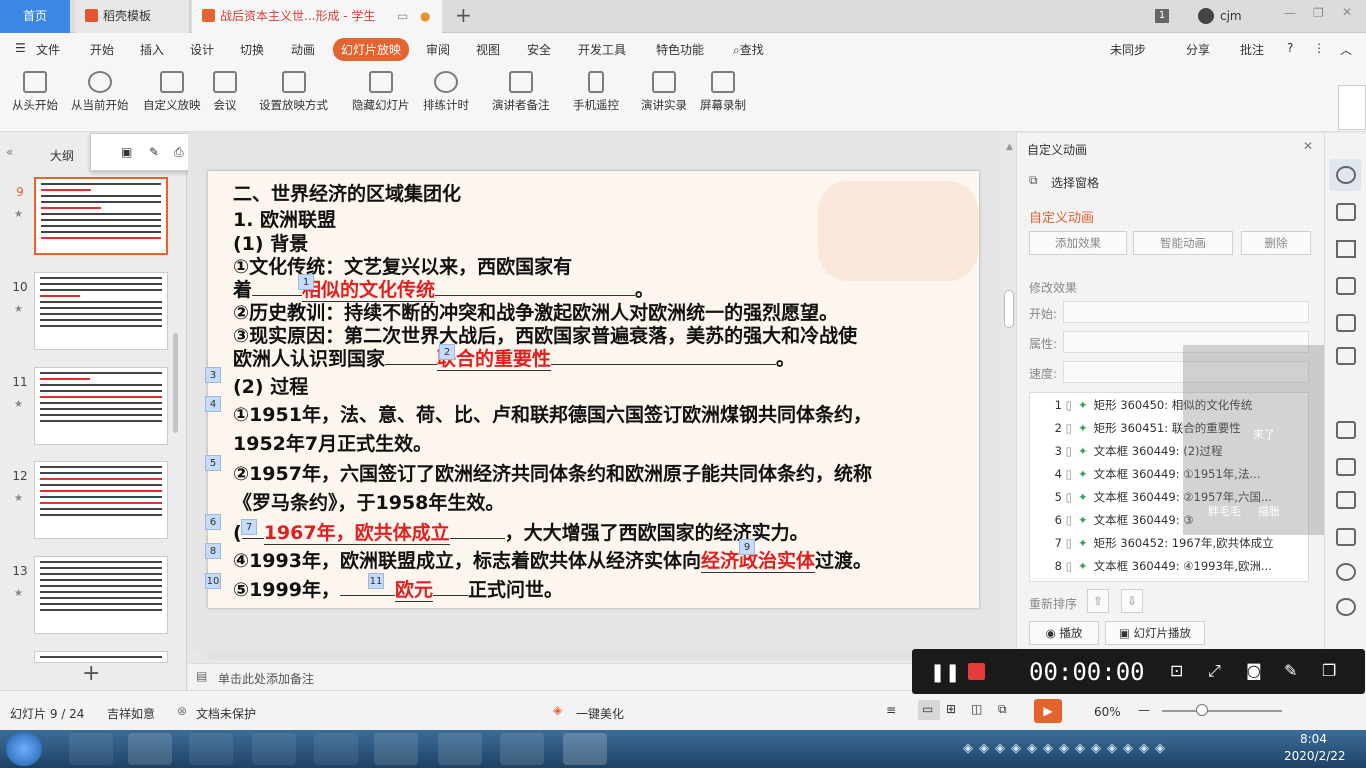 This screenshot has width=1366, height=768. Describe the element at coordinates (152, 49) in the screenshot. I see `menu-insert: 插入` at that location.